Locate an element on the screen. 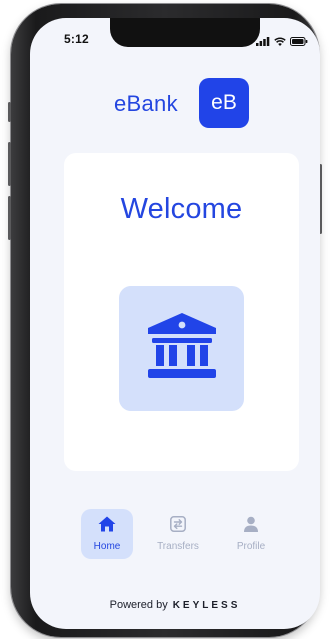  app-header: eBank eB is located at coordinates (175, 103).